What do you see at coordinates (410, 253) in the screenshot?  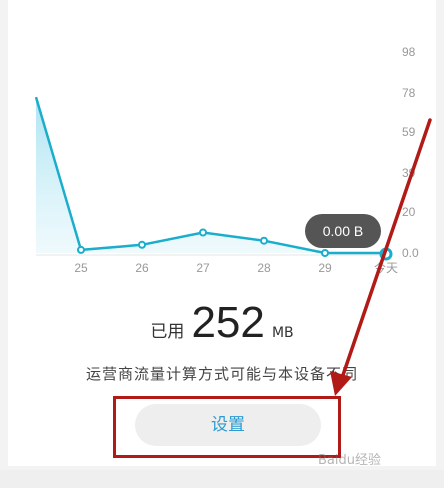 I see `y-tick-label: 0.0` at bounding box center [410, 253].